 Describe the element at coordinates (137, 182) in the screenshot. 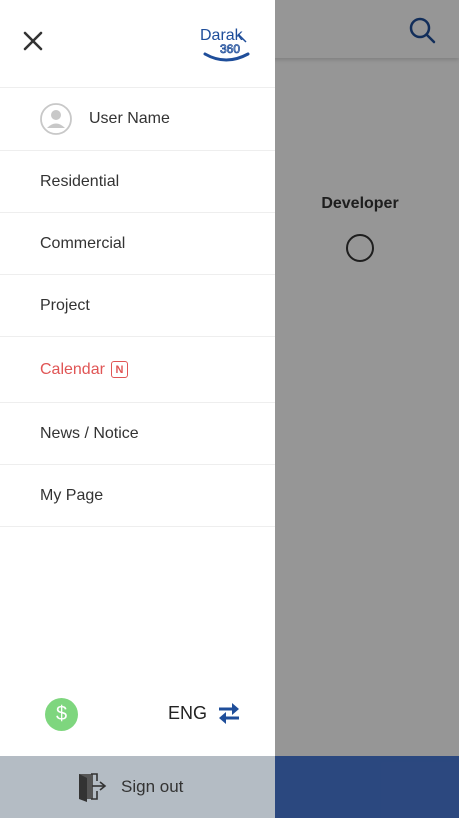

I see `menu-item-residential: Residential` at that location.